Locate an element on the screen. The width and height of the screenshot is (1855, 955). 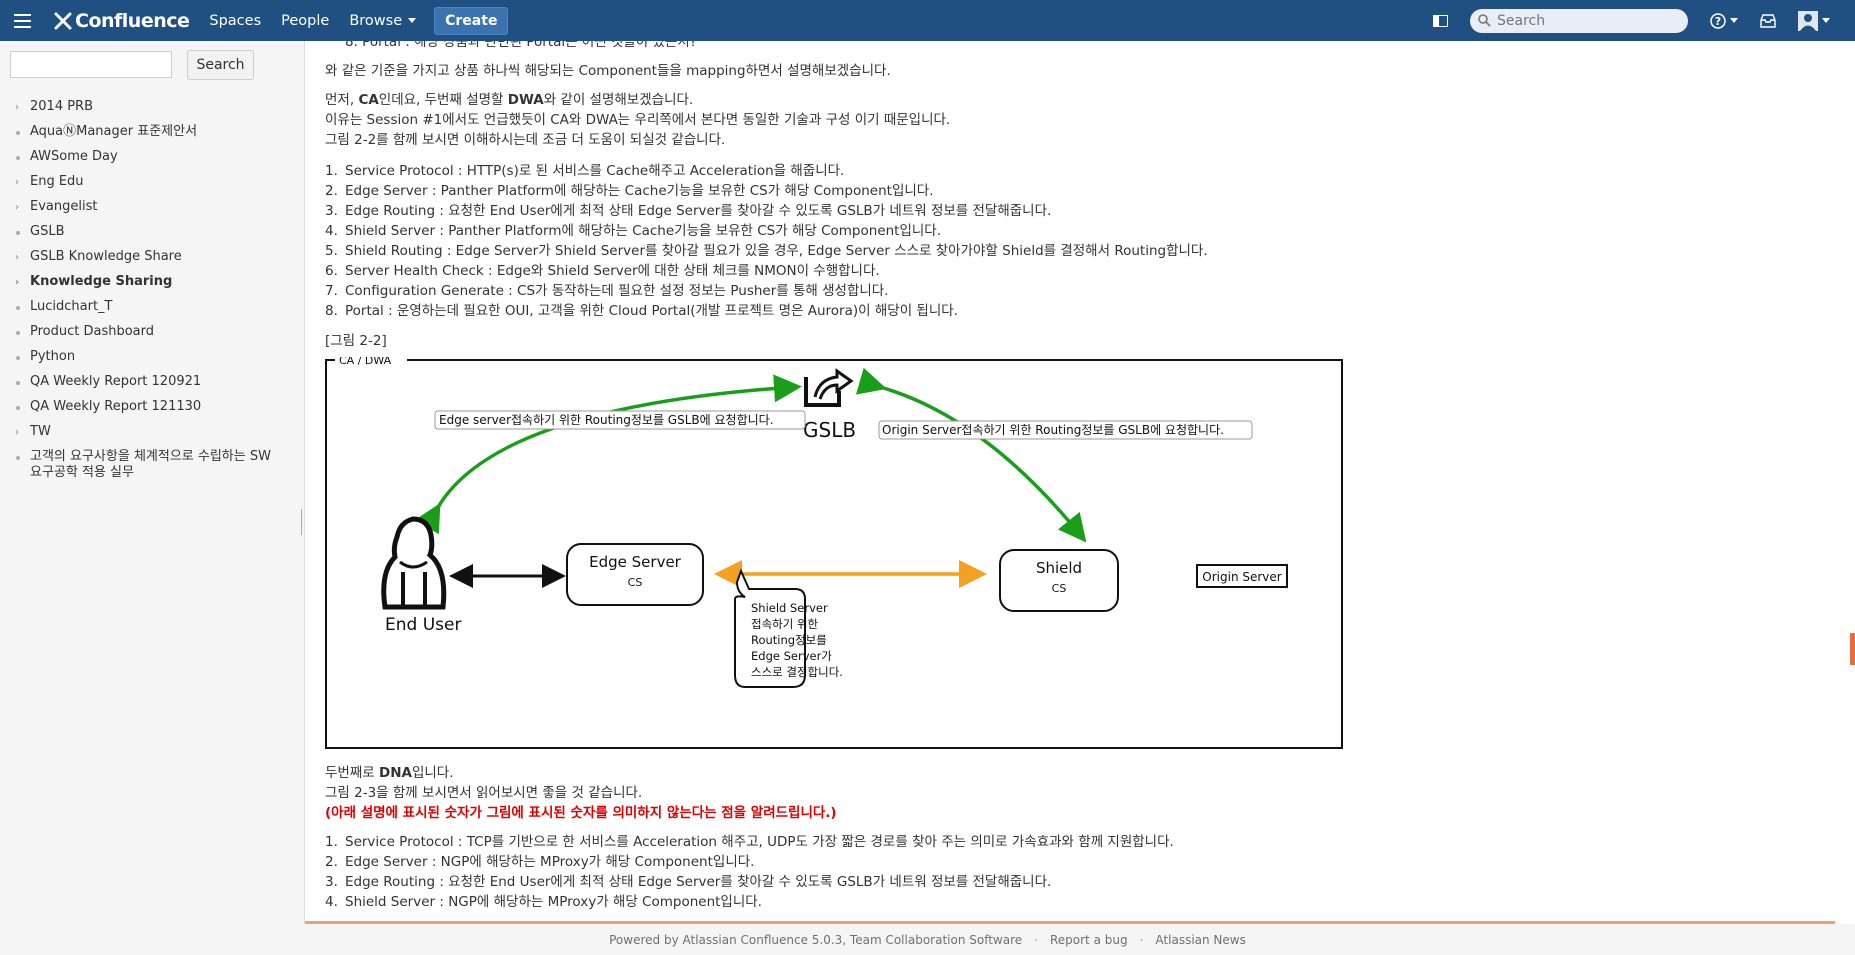
header-right-tools: ? is located at coordinates (1633, 20).